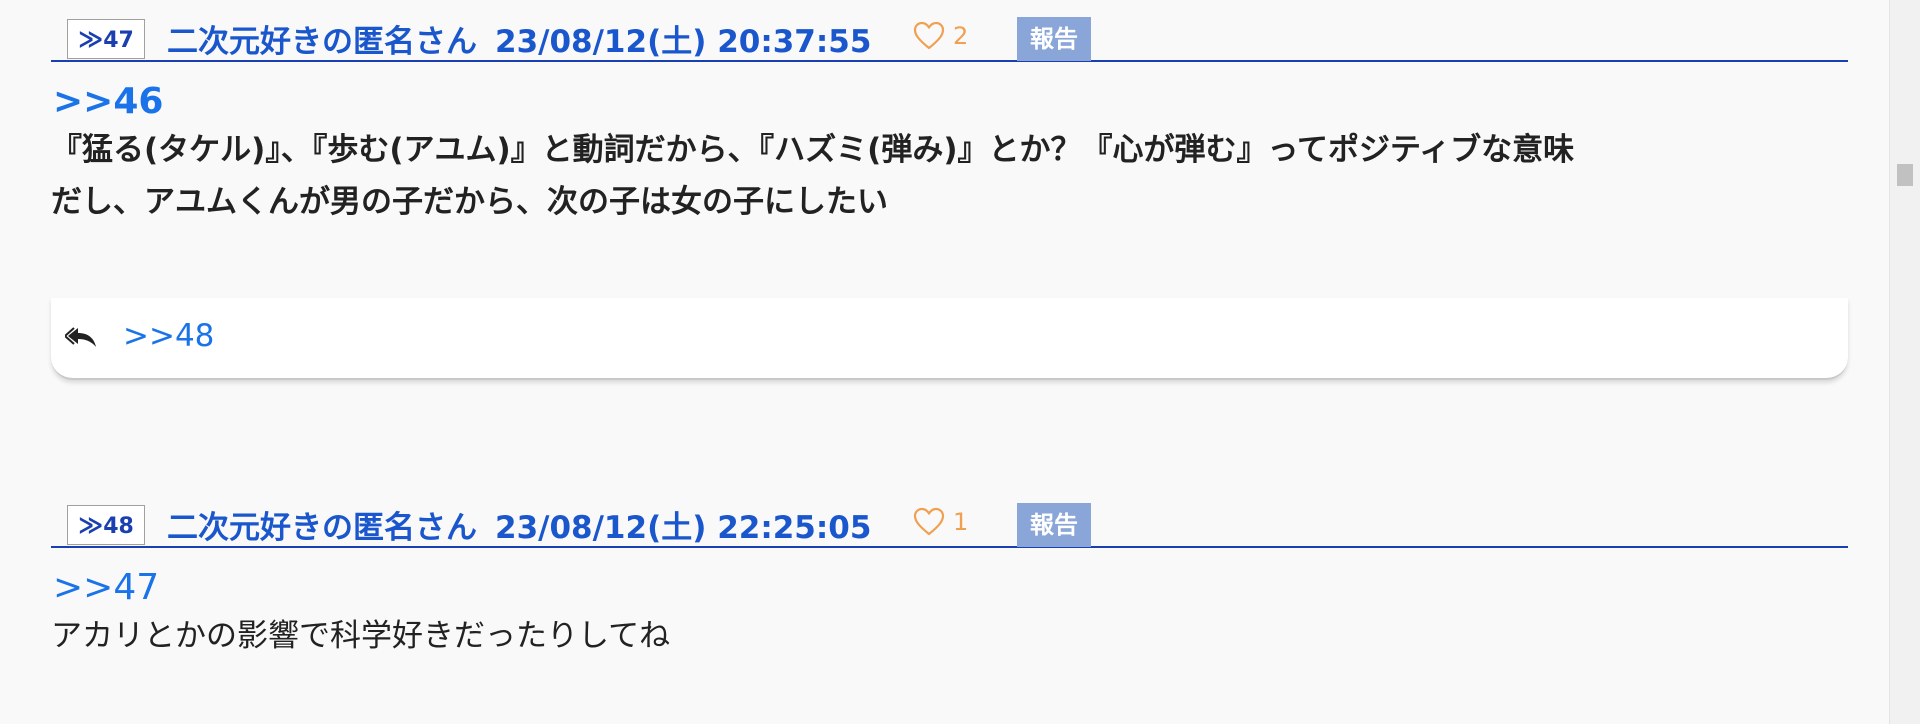 This screenshot has height=724, width=1920. I want to click on anchor-link: >>47, so click(106, 588).